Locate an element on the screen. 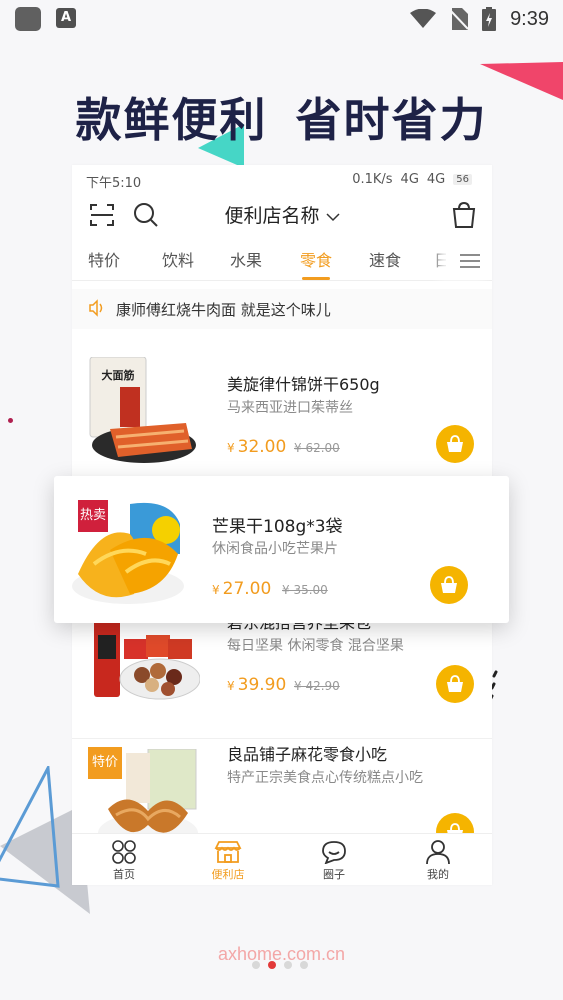  product-name: 美旋律什锦饼干650g is located at coordinates (303, 384).